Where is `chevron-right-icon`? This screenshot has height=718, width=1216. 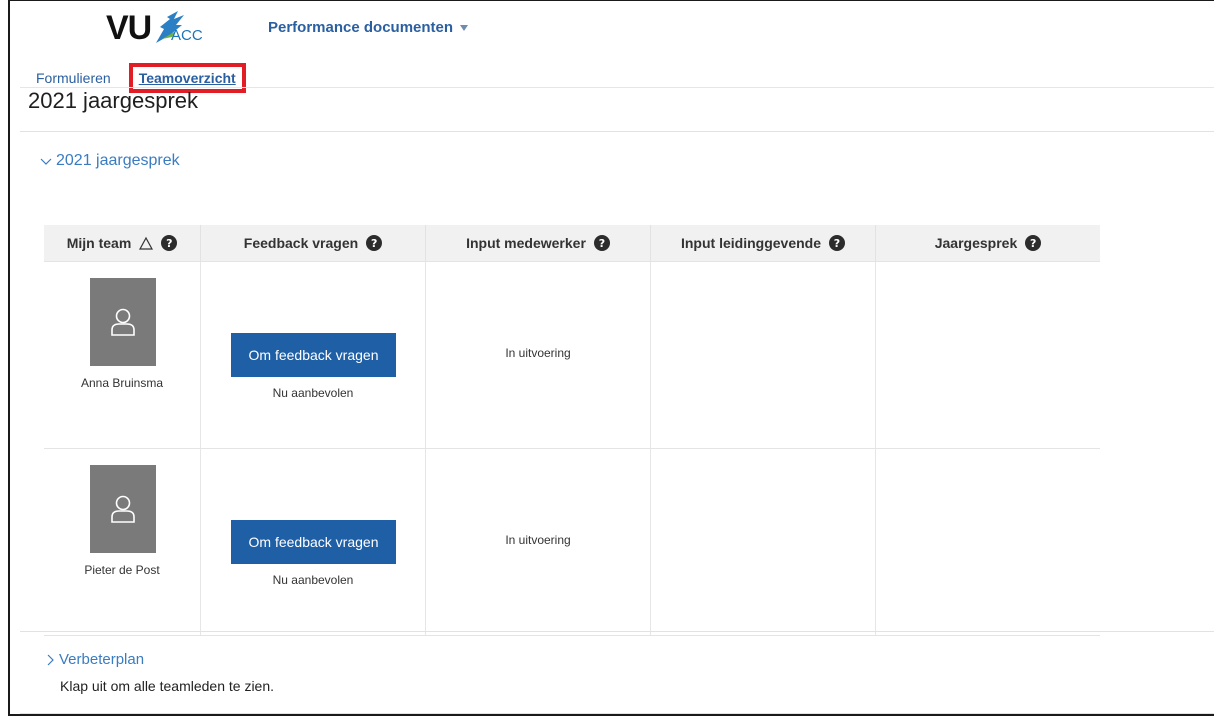 chevron-right-icon is located at coordinates (50, 659).